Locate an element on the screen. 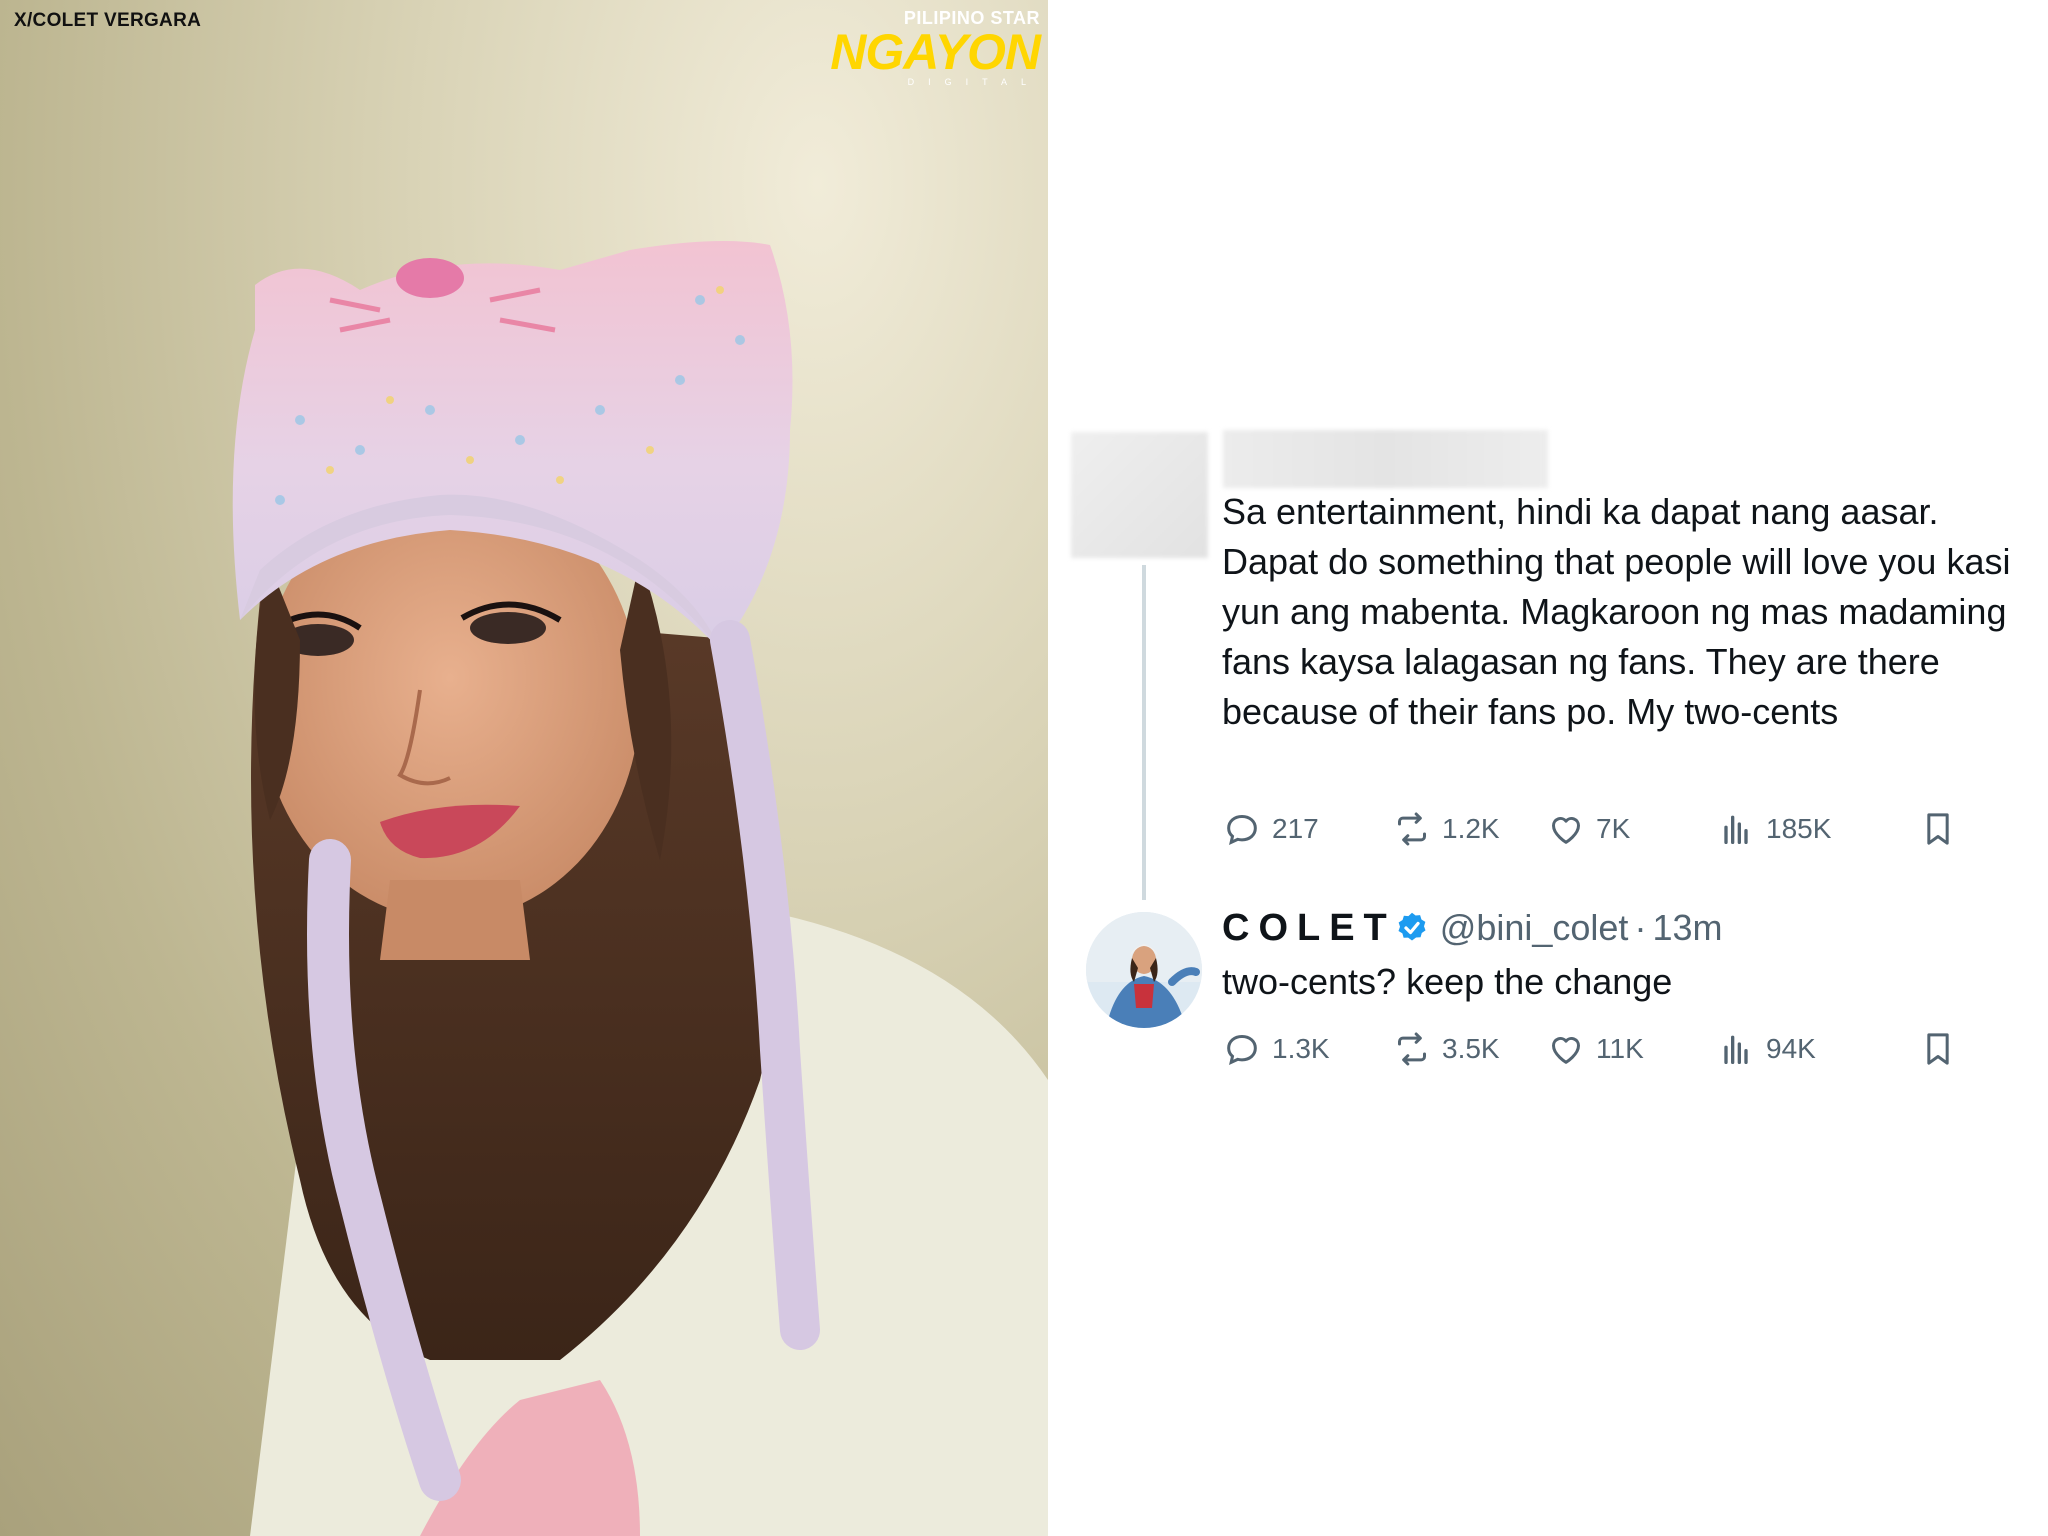 This screenshot has width=2048, height=1536. tweet-2-actions: 1.3K 3.5K 11K 94K is located at coordinates (1617, 1049).